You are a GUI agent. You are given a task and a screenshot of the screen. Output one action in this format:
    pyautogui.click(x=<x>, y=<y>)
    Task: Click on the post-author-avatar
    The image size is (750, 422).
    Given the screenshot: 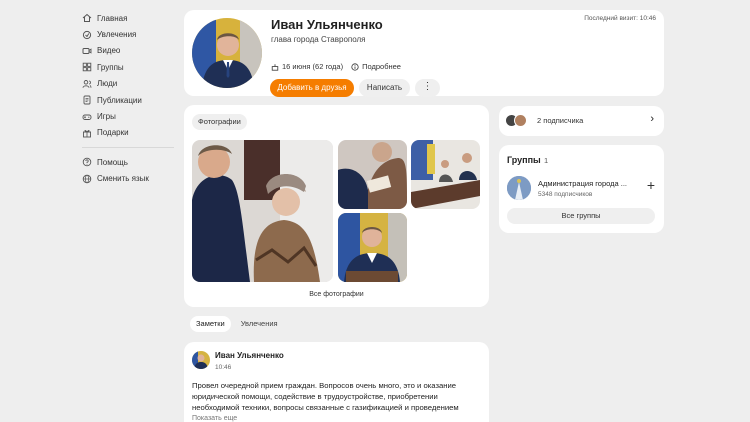 What is the action you would take?
    pyautogui.click(x=201, y=360)
    